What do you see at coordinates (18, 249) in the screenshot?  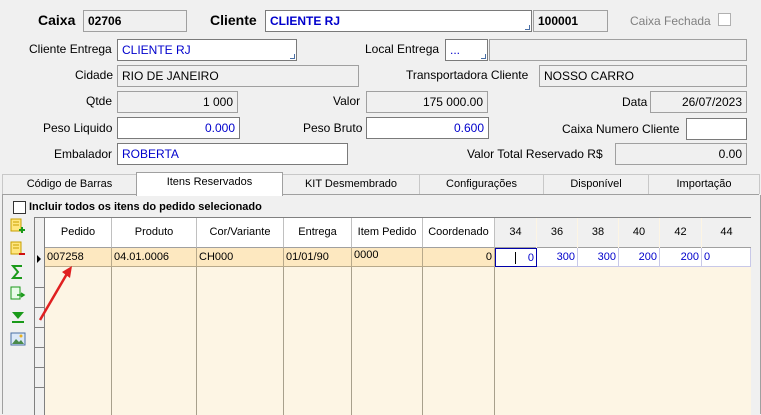 I see `remove-item-icon` at bounding box center [18, 249].